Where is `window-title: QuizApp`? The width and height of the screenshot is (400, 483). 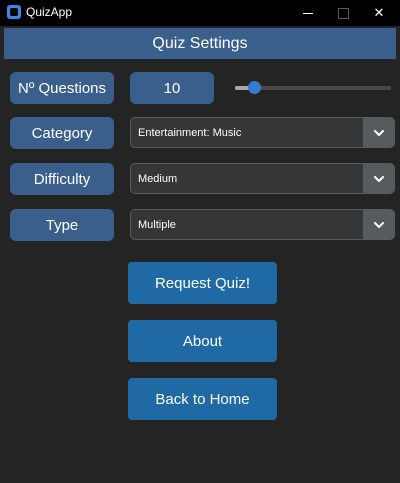 window-title: QuizApp is located at coordinates (49, 12).